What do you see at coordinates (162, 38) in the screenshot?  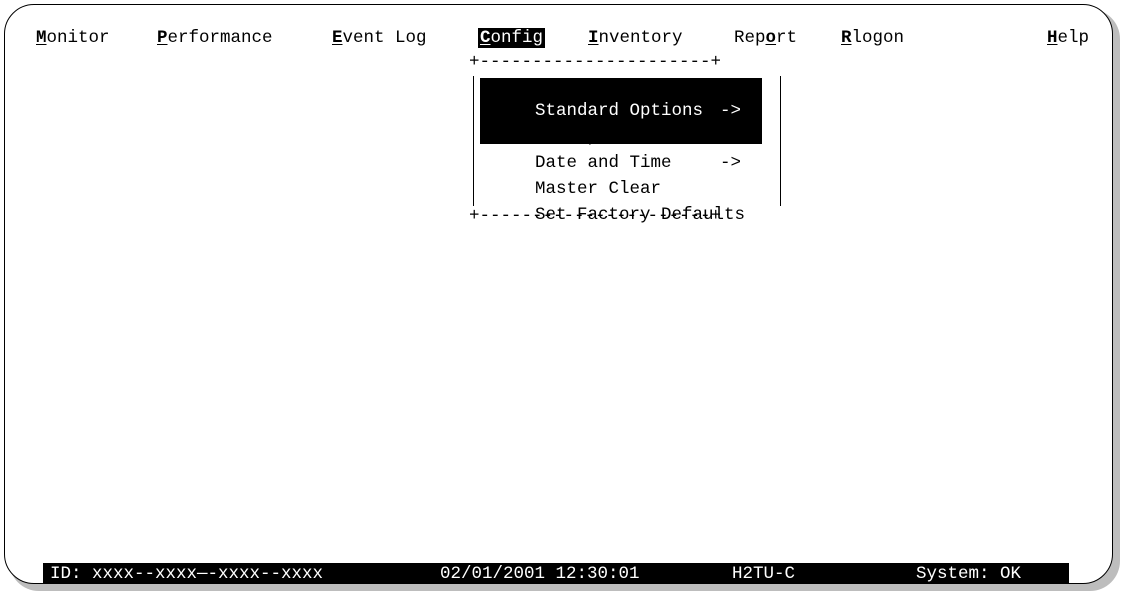 I see `menu-performance-hotkey: P` at bounding box center [162, 38].